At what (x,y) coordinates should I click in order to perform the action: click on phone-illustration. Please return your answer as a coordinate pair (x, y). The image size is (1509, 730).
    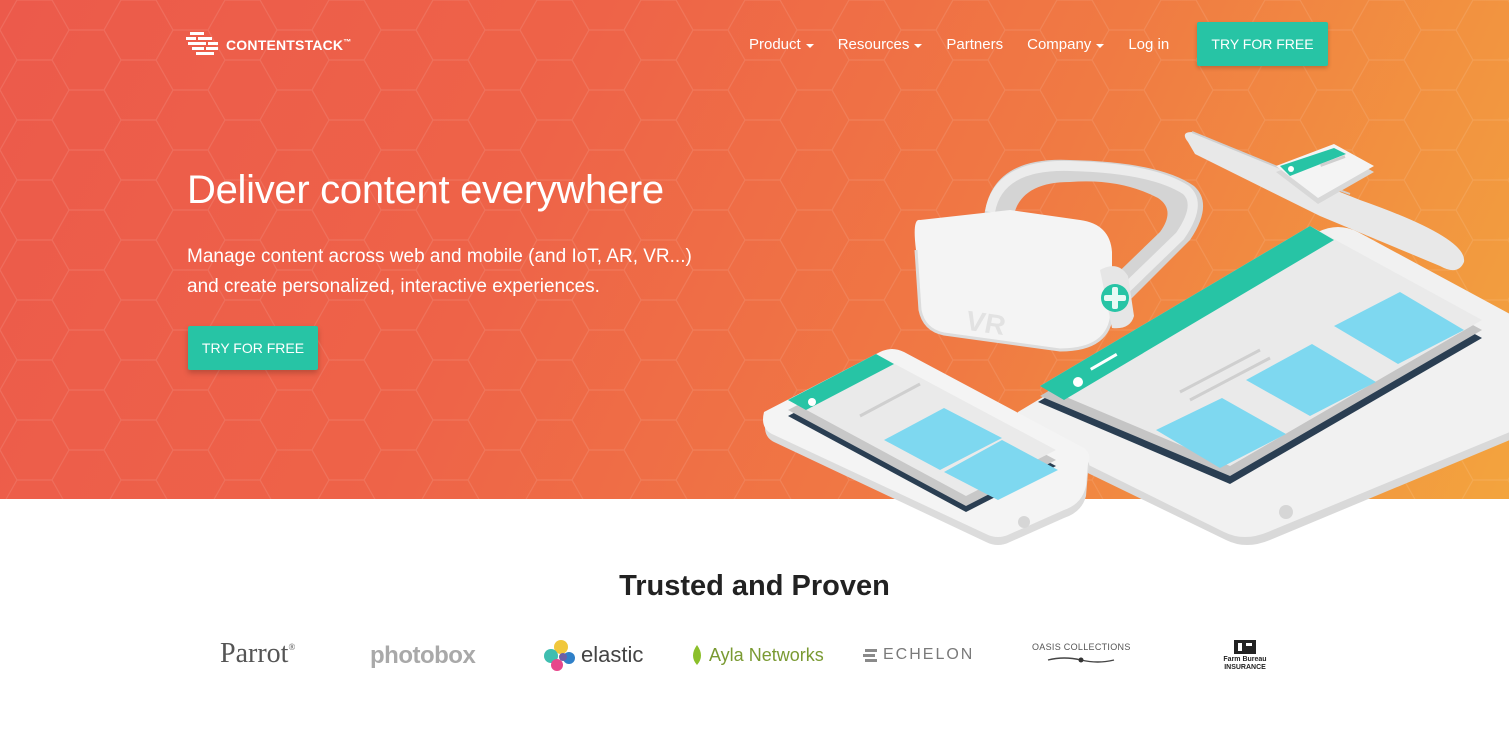
    Looking at the image, I should click on (926, 447).